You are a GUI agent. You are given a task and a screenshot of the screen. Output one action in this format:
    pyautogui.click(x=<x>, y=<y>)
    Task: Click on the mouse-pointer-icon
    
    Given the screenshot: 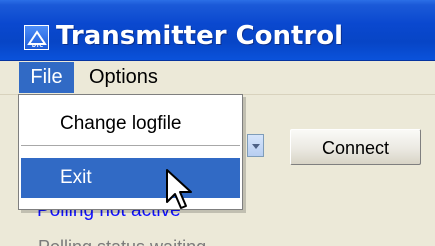 What is the action you would take?
    pyautogui.click(x=179, y=189)
    